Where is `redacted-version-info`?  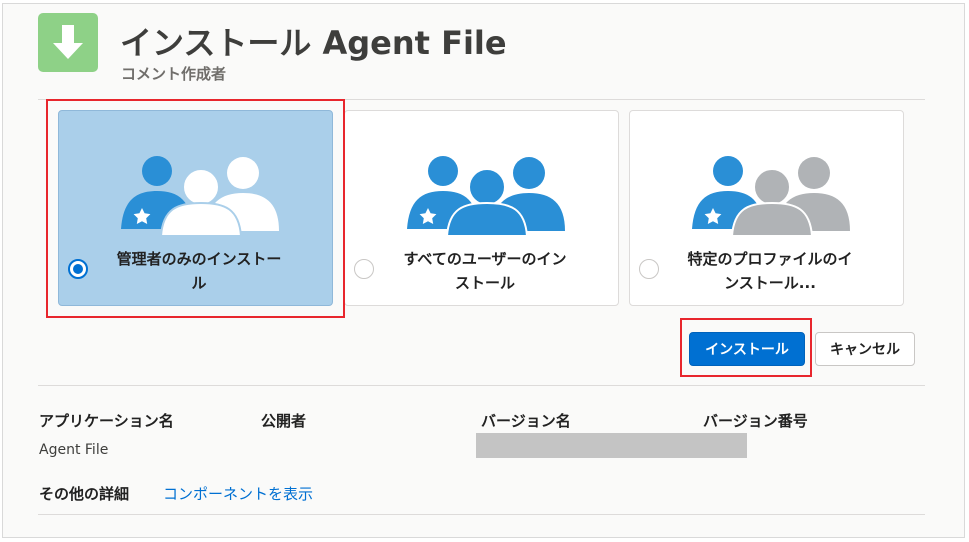
redacted-version-info is located at coordinates (611, 445).